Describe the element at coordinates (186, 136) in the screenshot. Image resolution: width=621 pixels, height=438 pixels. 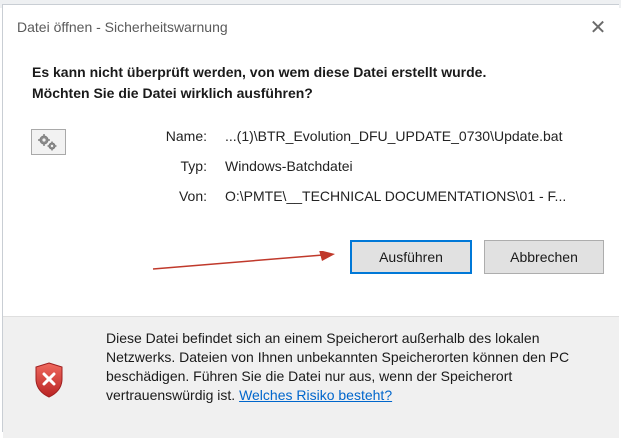
I see `file-name-label: Name:` at that location.